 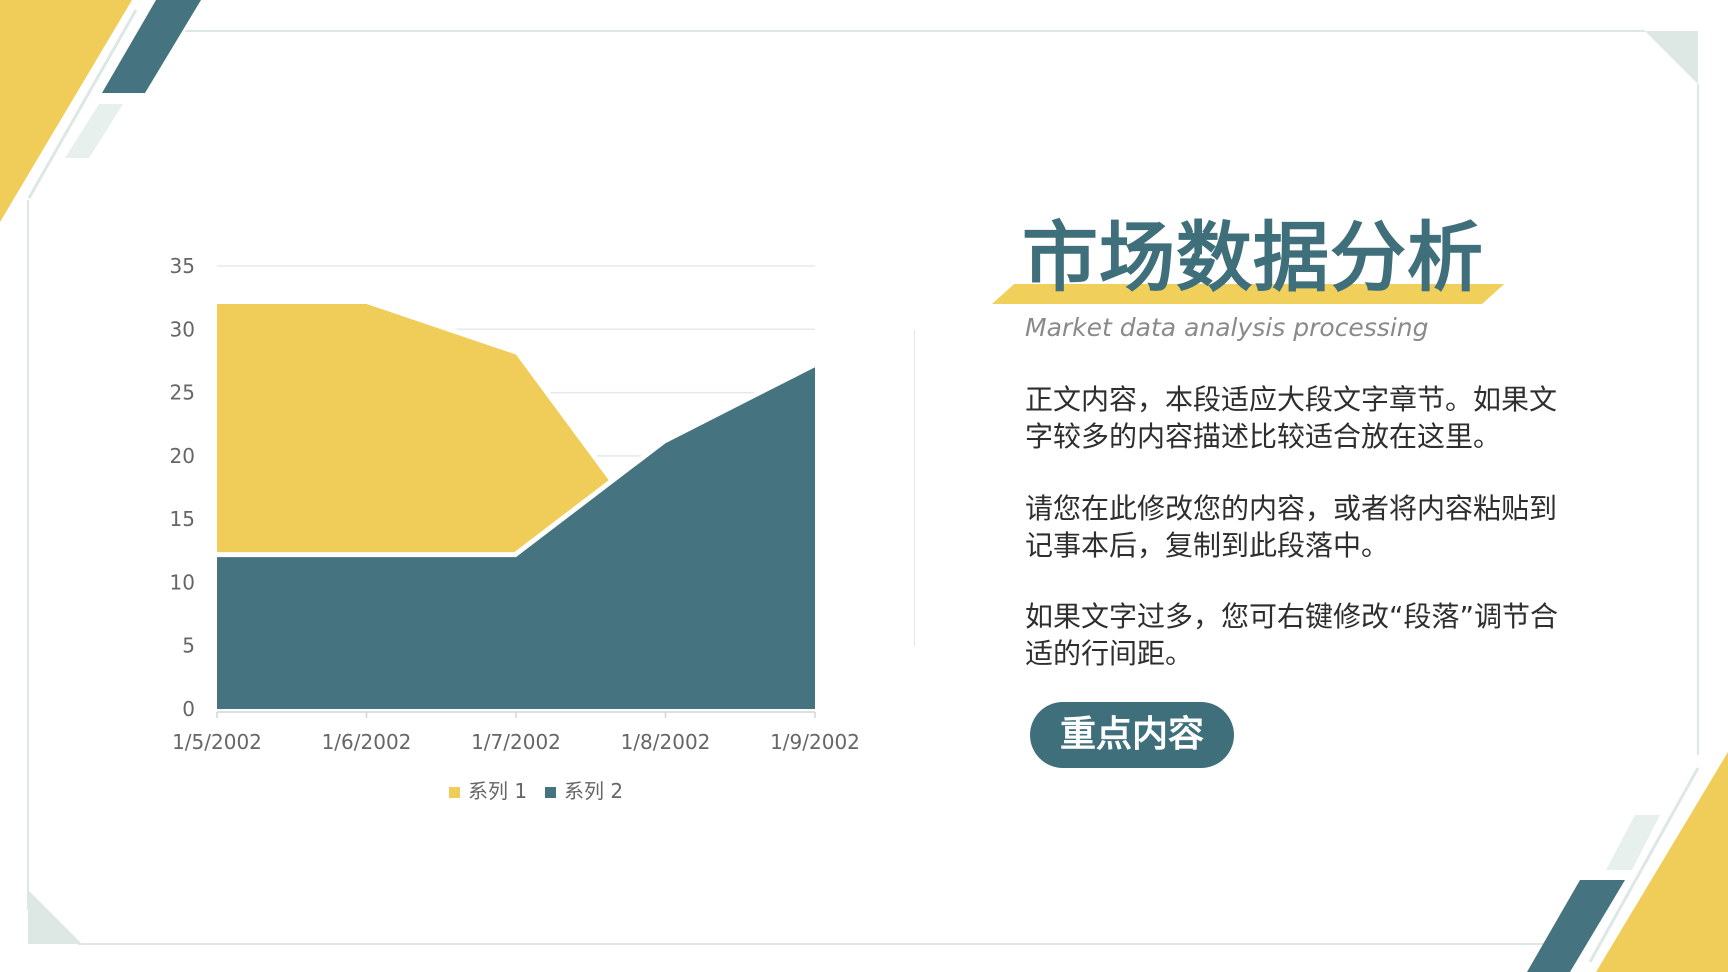 What do you see at coordinates (1291, 527) in the screenshot?
I see `body-paragraph-2: 请您在此修改您的内容，或者将内容粘贴到记事本后，复制到此段落中。` at bounding box center [1291, 527].